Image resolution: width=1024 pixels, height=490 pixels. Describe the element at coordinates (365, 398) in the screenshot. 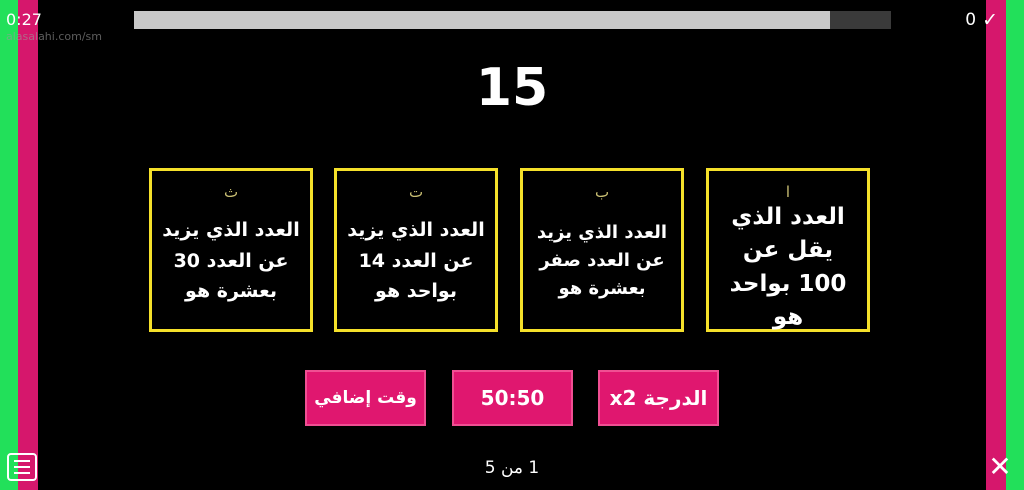

I see `extra-time-button: وقت إضافي` at that location.